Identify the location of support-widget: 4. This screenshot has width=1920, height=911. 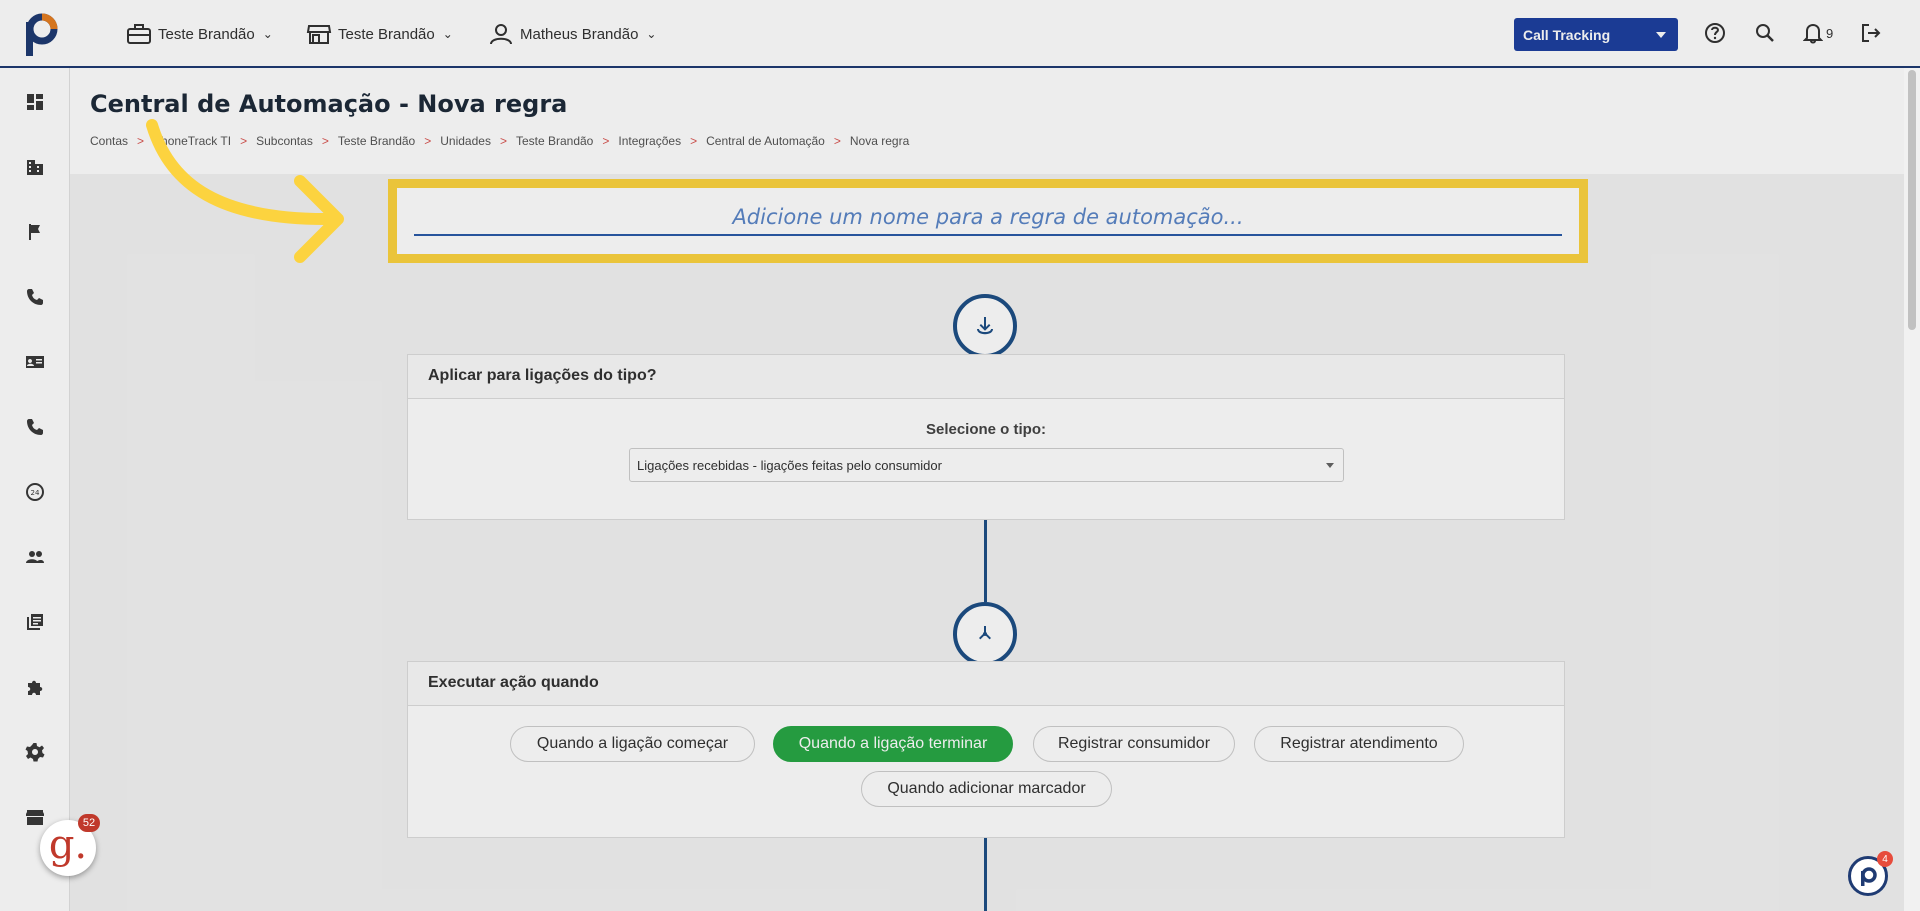
(1870, 873).